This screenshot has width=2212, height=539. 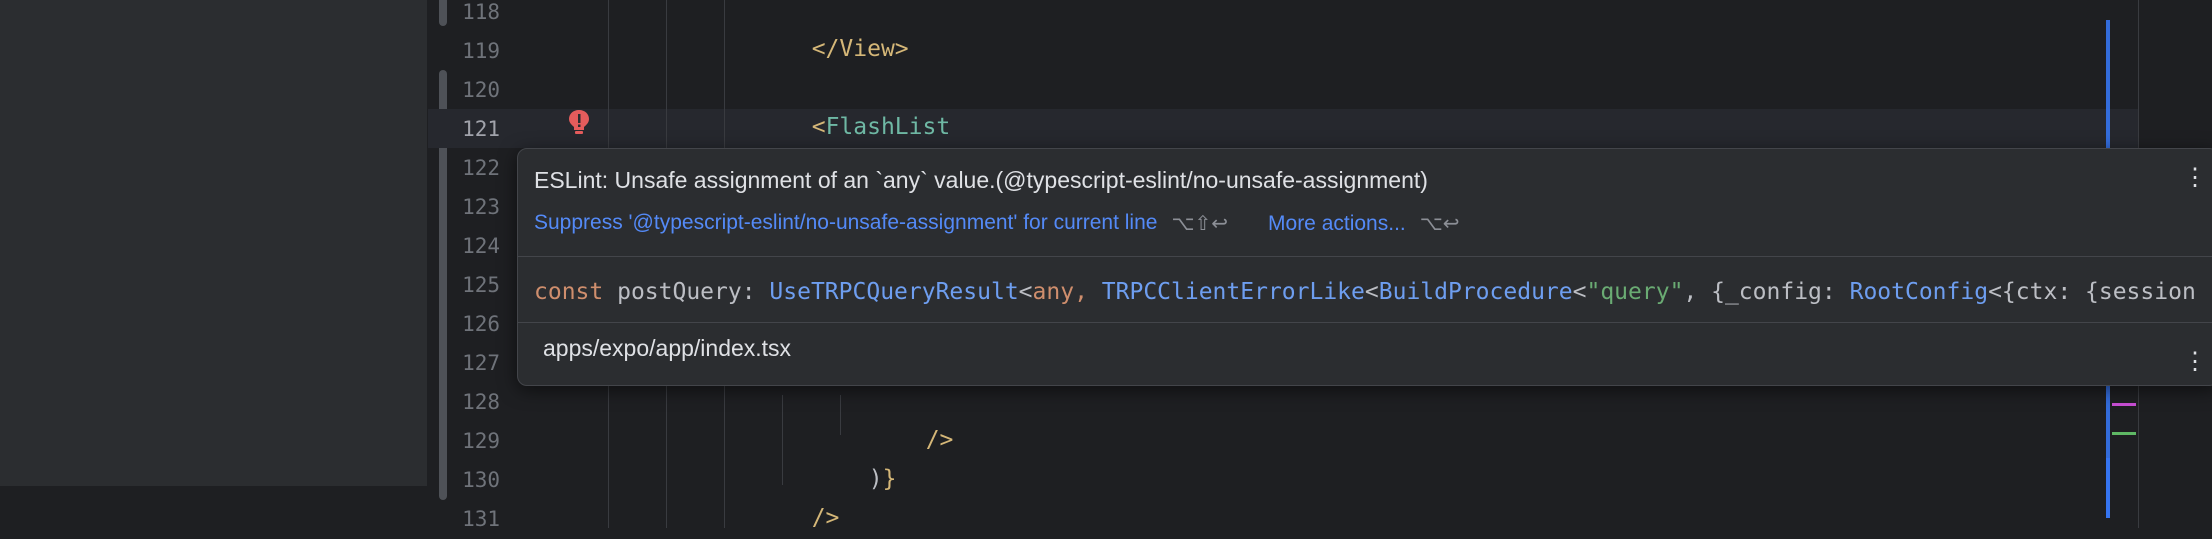 What do you see at coordinates (1088, 292) in the screenshot?
I see `signature-token: ,` at bounding box center [1088, 292].